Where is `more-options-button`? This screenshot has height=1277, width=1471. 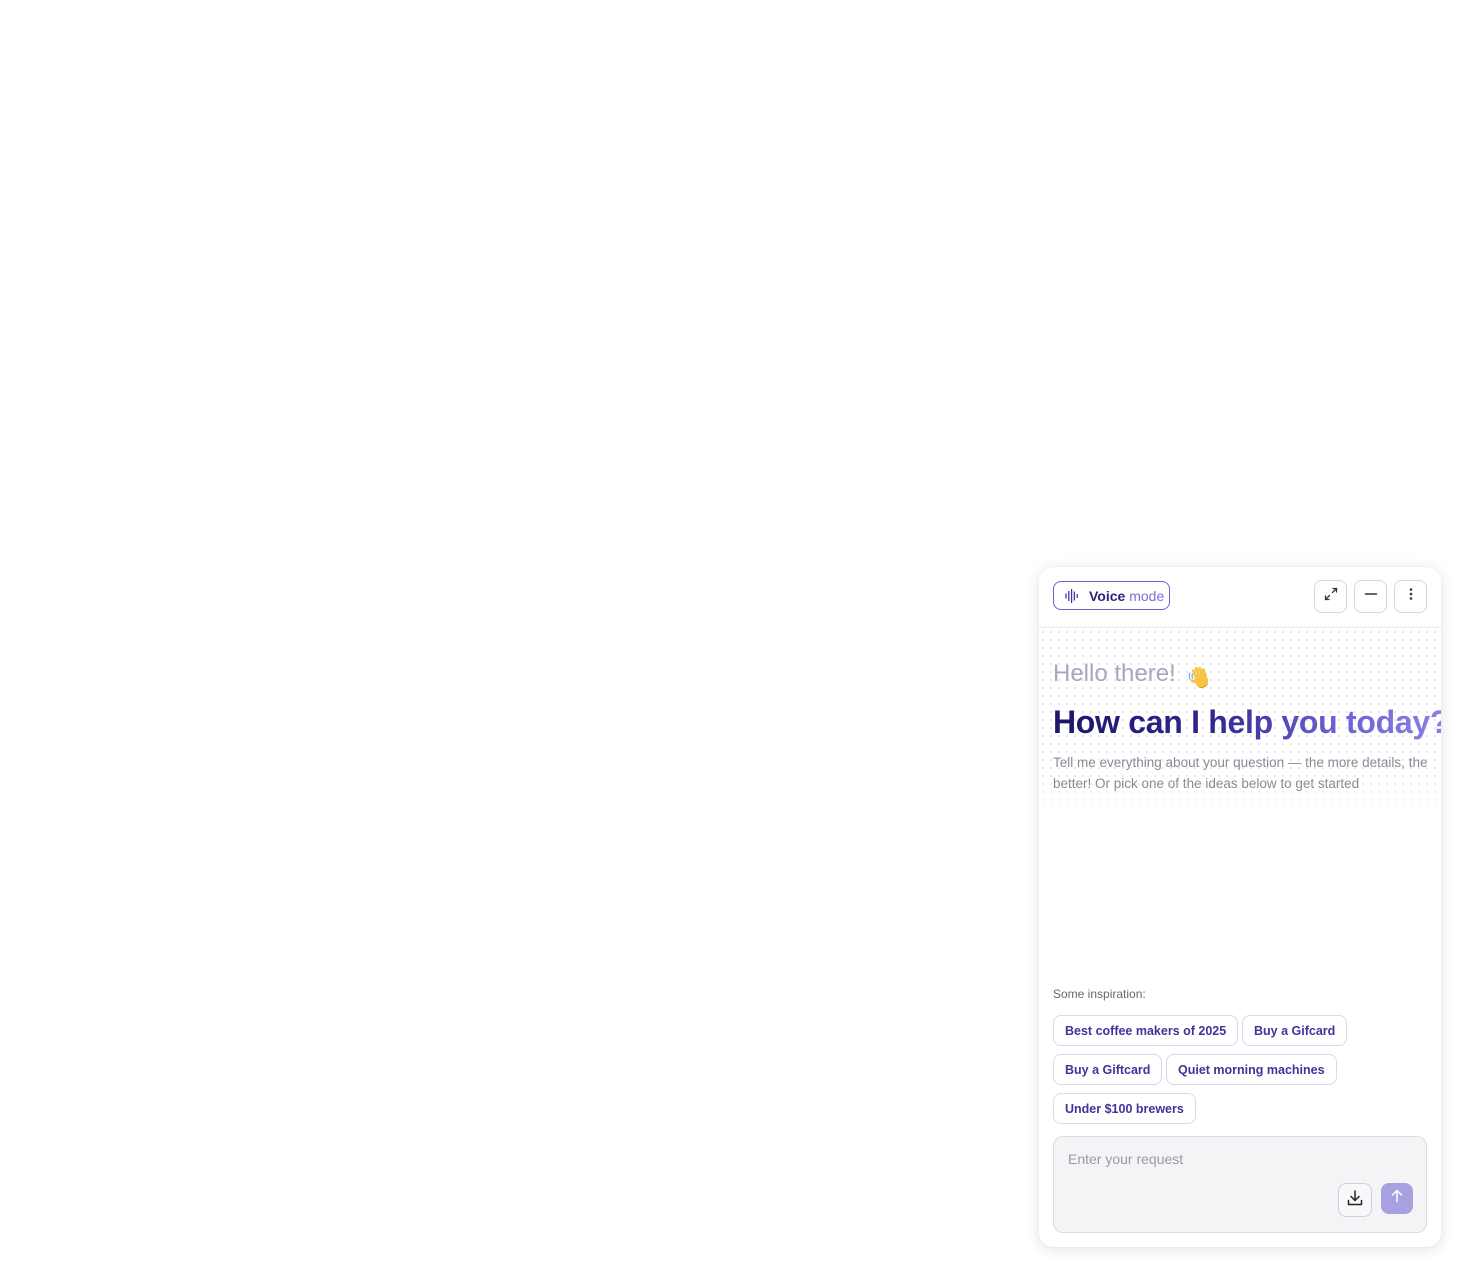 more-options-button is located at coordinates (1410, 596).